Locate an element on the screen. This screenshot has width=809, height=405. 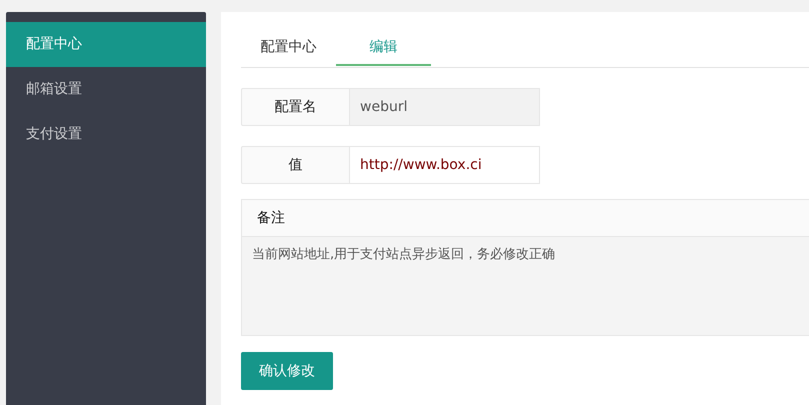
sidebar-item: 邮箱设置 is located at coordinates (106, 89).